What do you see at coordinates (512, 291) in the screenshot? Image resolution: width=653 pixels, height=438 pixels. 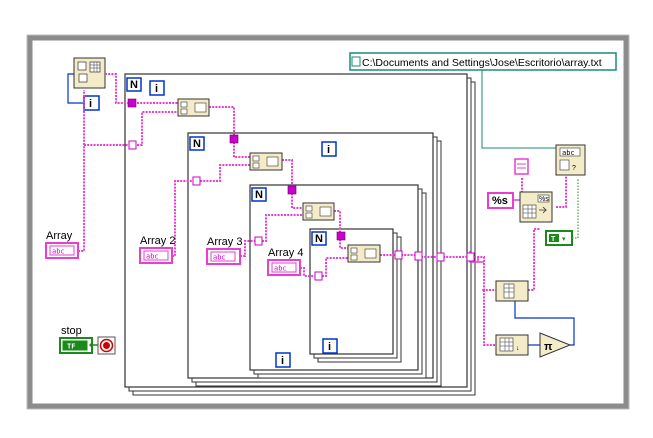 I see `build-array-function` at bounding box center [512, 291].